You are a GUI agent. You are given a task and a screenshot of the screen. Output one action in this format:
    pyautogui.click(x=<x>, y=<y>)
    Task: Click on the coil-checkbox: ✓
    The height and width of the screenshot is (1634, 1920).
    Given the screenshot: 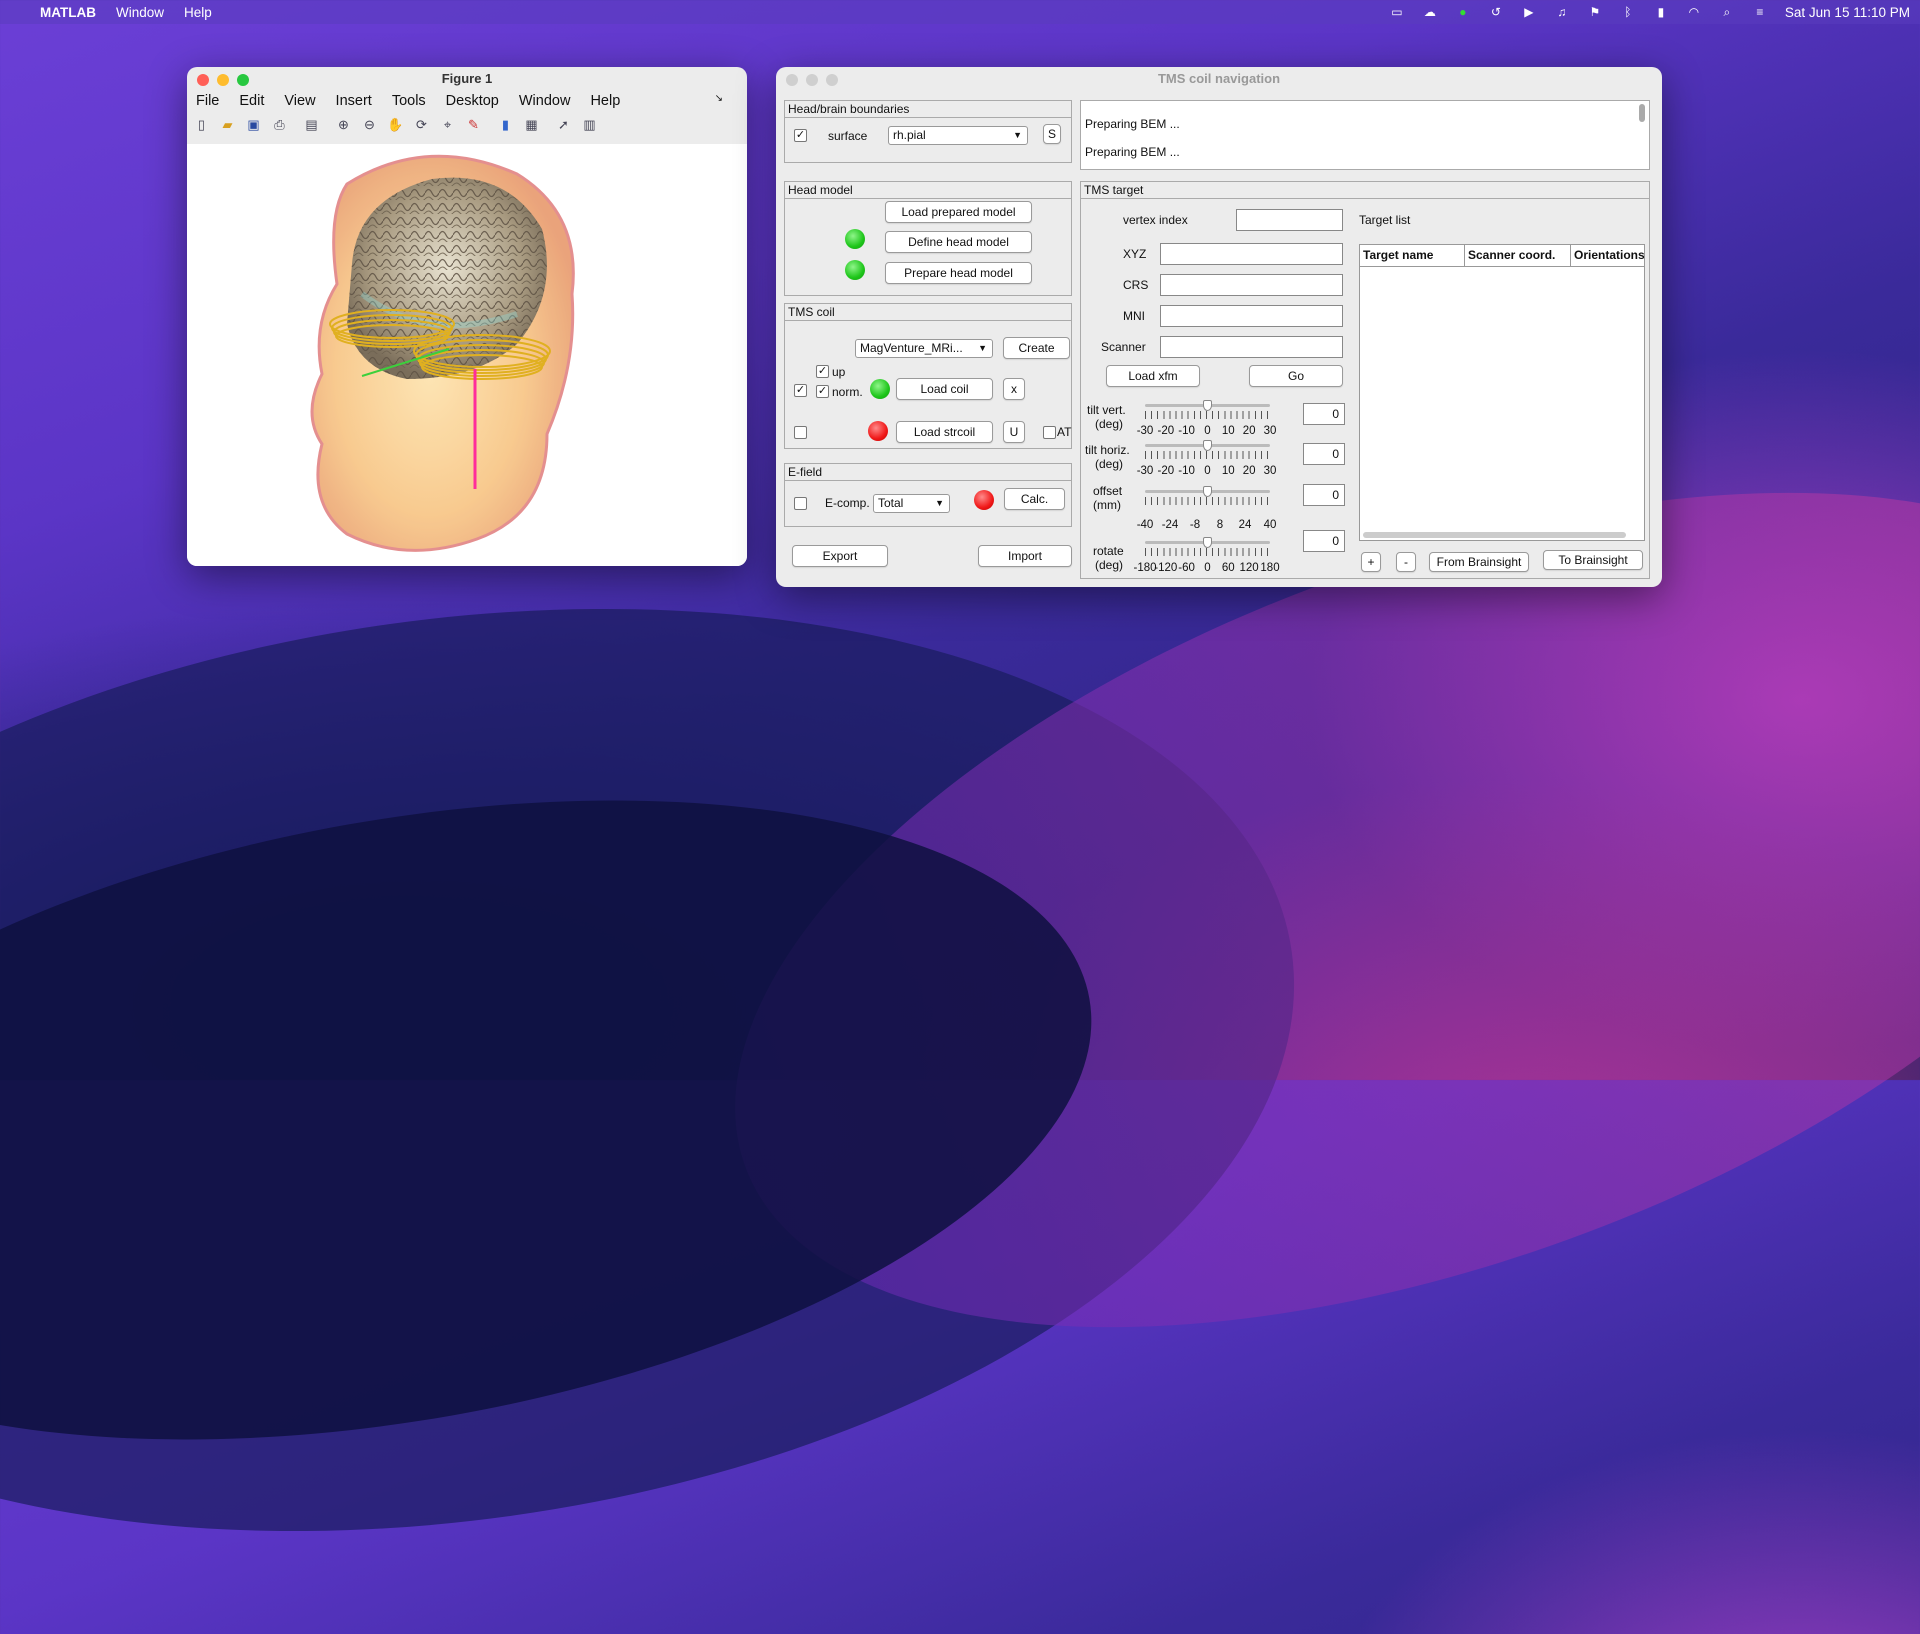 What is the action you would take?
    pyautogui.click(x=800, y=390)
    